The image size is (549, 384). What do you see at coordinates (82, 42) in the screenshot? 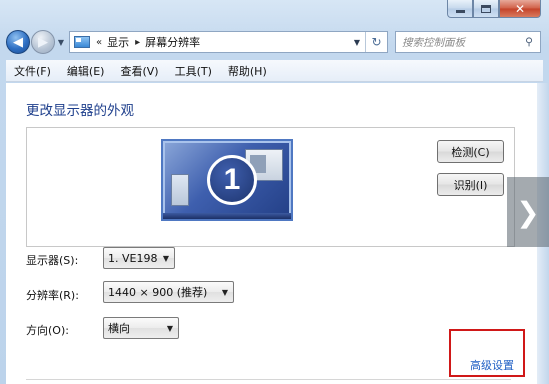
I see `display-control-panel-icon` at bounding box center [82, 42].